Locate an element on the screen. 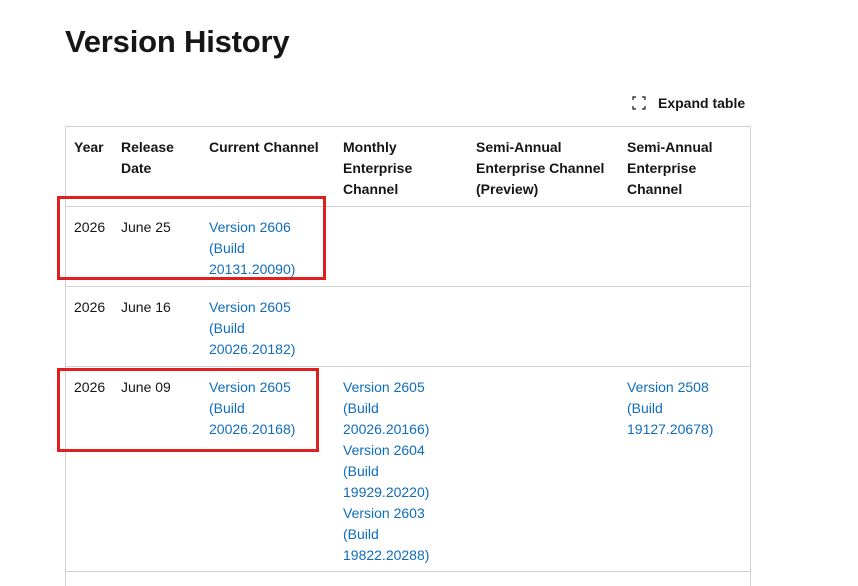 The height and width of the screenshot is (586, 858). header-semi-annual-enterprise: Semi-Annual Enterprise Channel is located at coordinates (670, 168).